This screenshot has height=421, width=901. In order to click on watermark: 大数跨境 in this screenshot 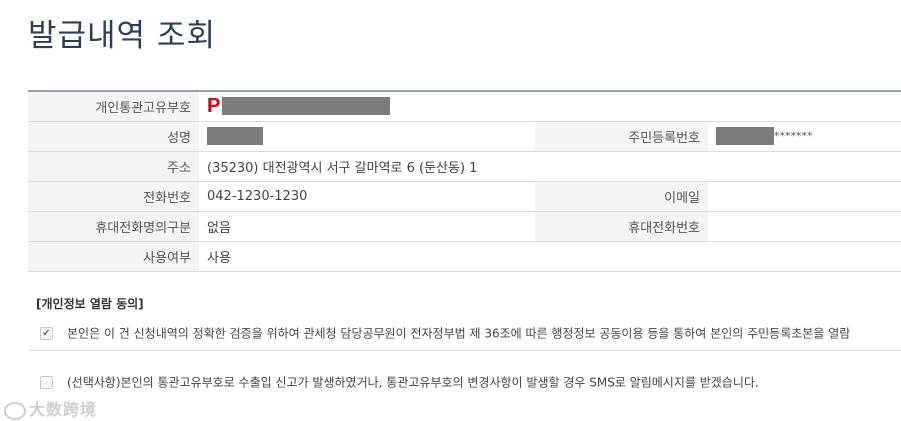, I will do `click(50, 408)`.